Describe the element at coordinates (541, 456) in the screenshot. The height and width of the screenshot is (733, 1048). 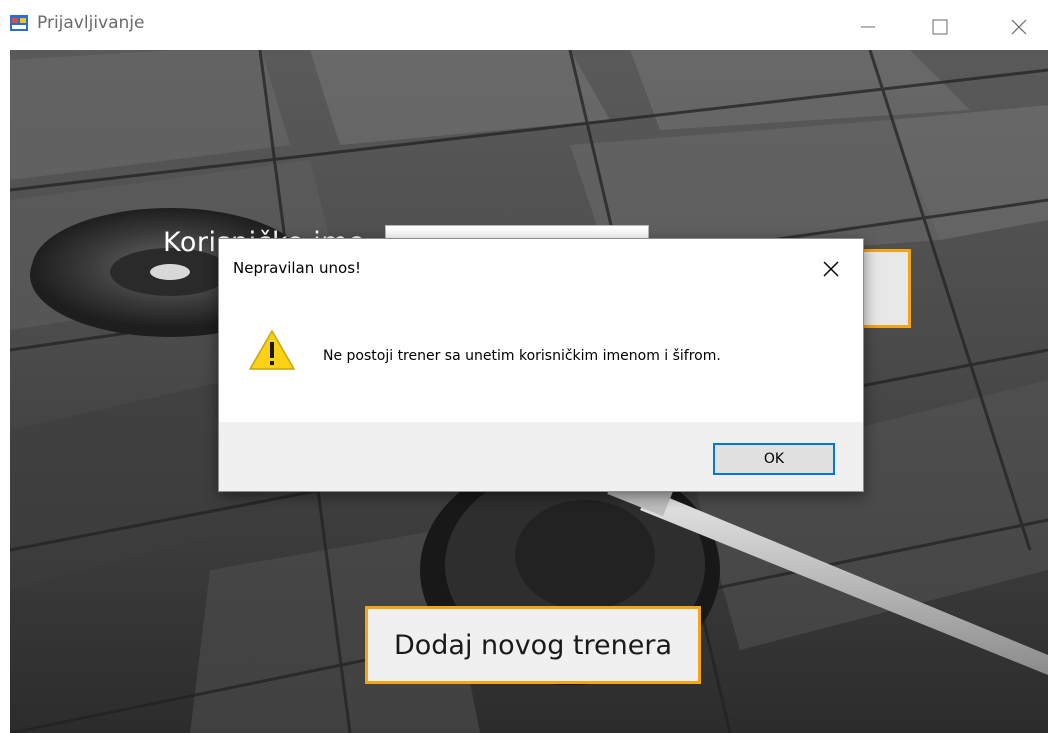
I see `dialog-footer: OK` at that location.